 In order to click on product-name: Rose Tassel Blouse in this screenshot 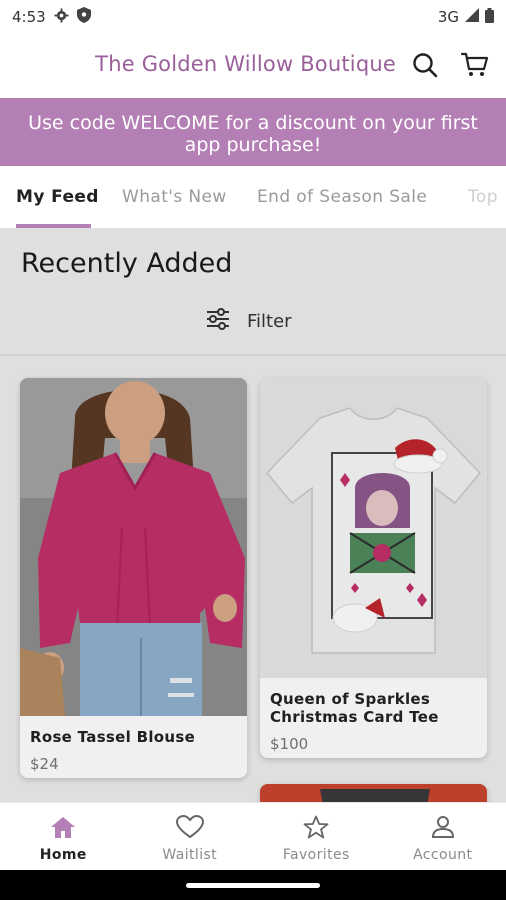, I will do `click(113, 737)`.